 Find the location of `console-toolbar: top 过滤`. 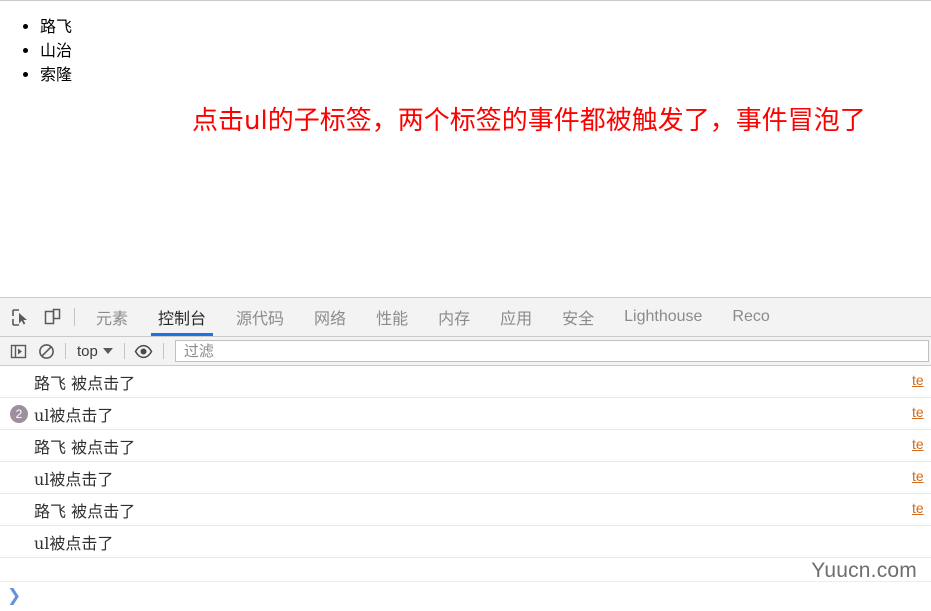

console-toolbar: top 过滤 is located at coordinates (465, 351).